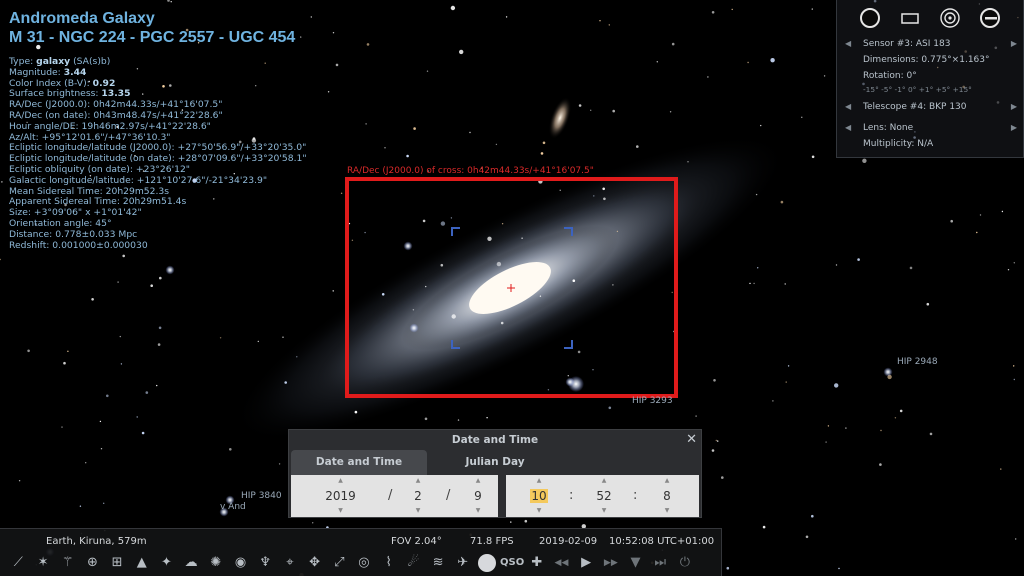  I want to click on quit-icon: ⏻, so click(685, 563).